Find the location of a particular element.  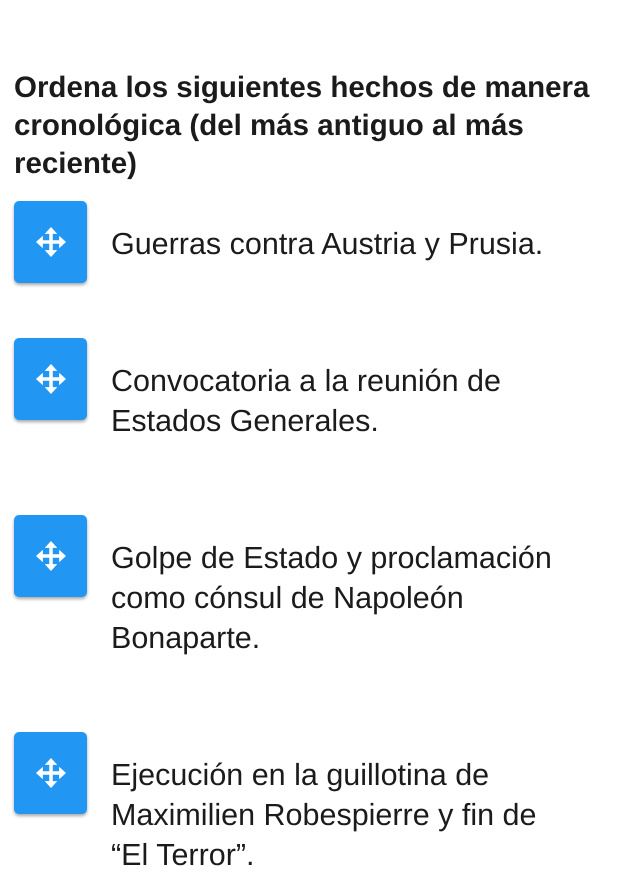

question-text: Ordena los siguientes hechos de manera cronológica (del más antiguo al más reciente) is located at coordinates (302, 126).